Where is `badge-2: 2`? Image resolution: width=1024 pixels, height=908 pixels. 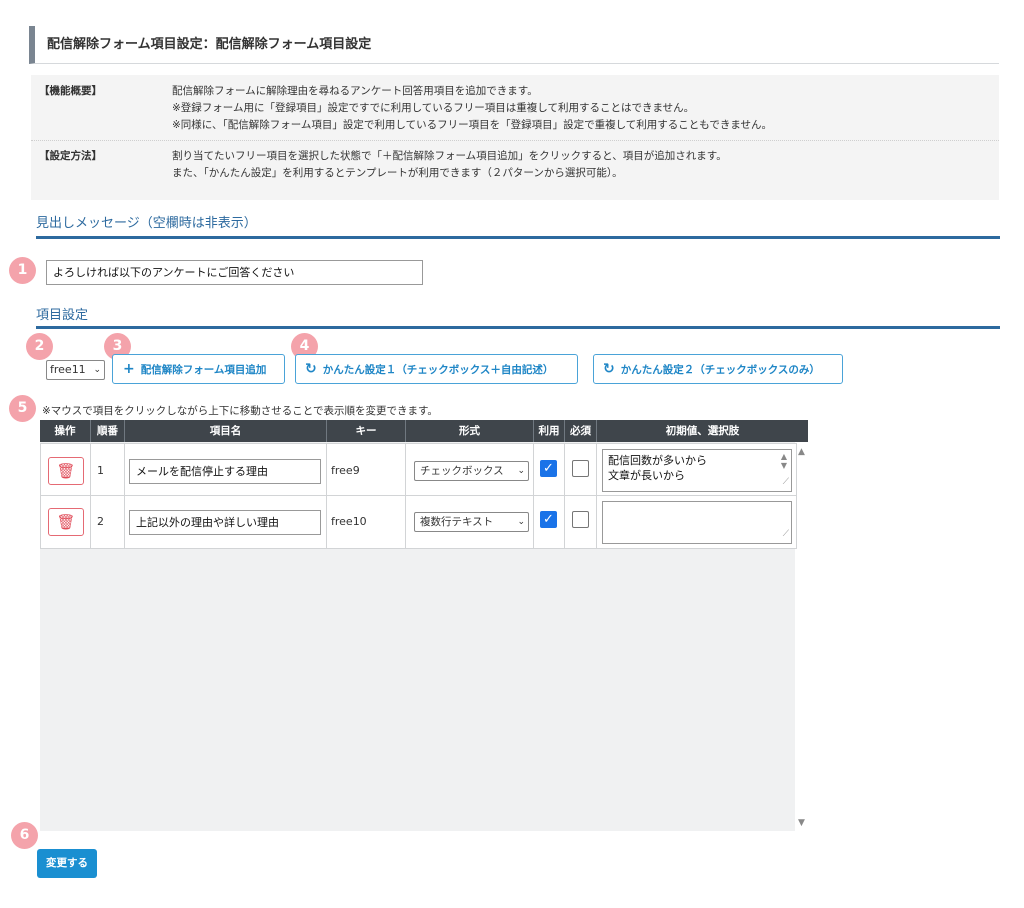
badge-2: 2 is located at coordinates (39, 346).